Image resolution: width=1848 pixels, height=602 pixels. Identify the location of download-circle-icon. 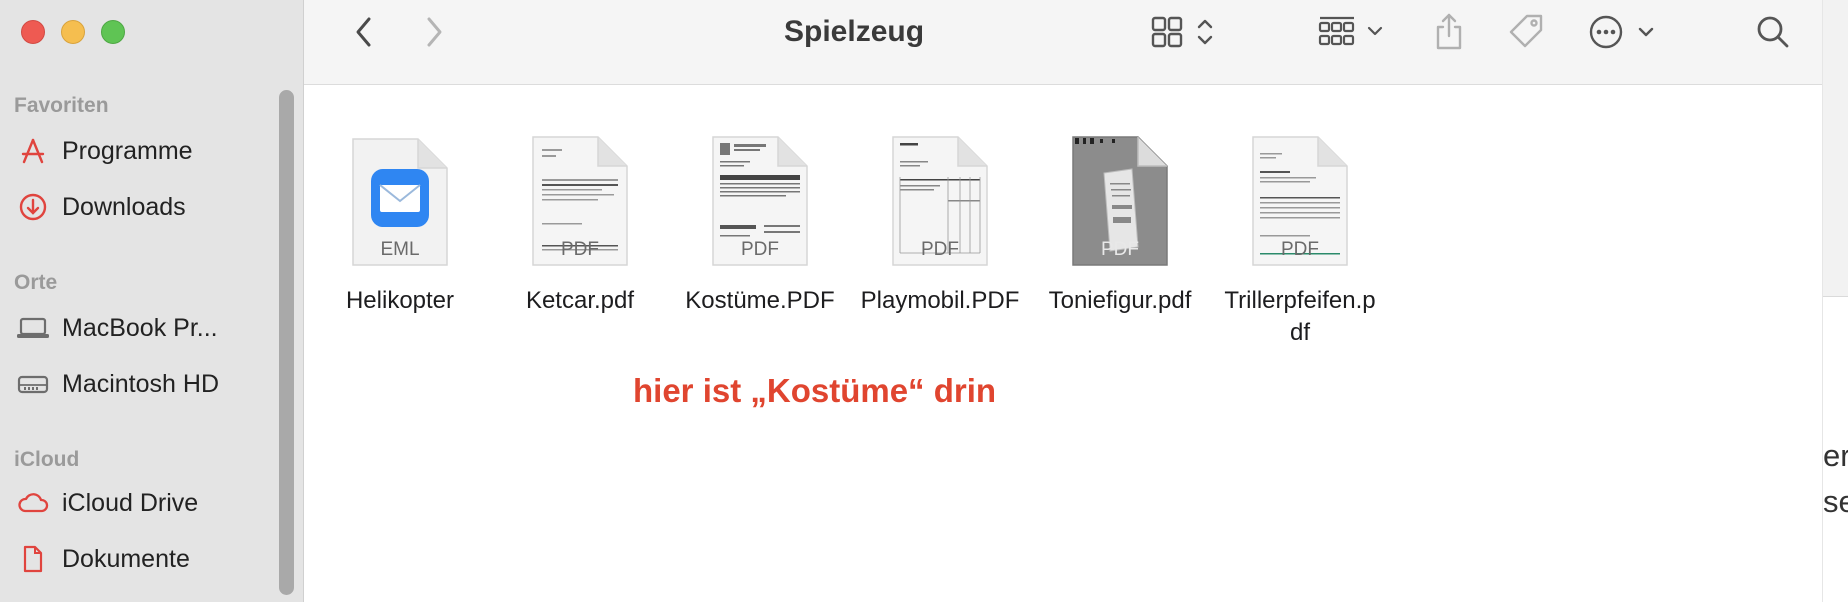
(33, 207).